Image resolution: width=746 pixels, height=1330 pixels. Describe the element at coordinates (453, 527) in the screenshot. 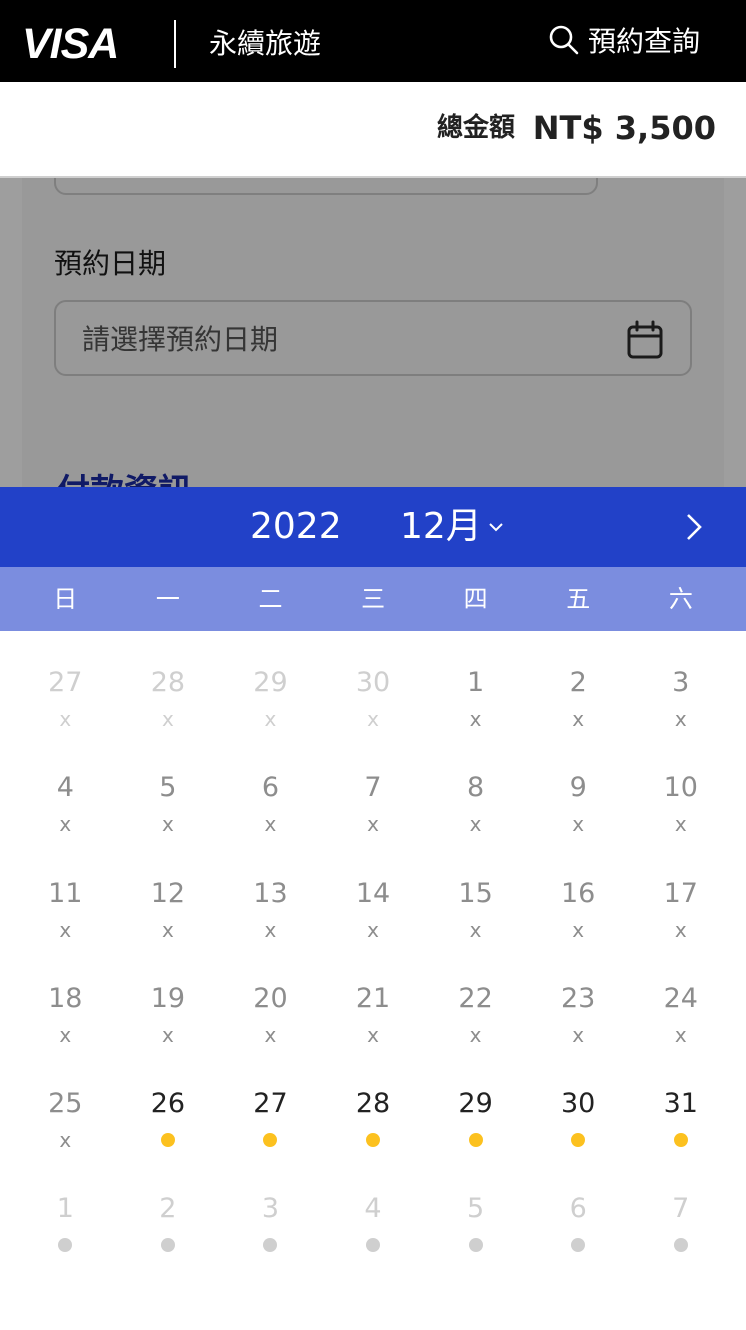

I see `month-select: 12月` at that location.